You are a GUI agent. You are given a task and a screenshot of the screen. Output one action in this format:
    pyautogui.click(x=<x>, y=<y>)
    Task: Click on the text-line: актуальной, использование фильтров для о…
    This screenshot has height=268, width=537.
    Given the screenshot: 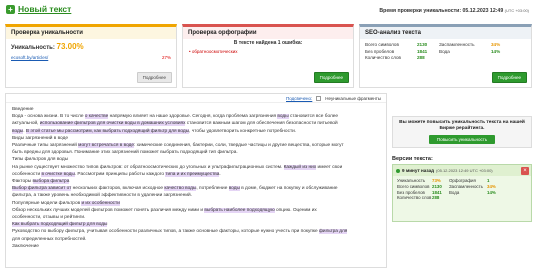 What is the action you would take?
    pyautogui.click(x=196, y=123)
    